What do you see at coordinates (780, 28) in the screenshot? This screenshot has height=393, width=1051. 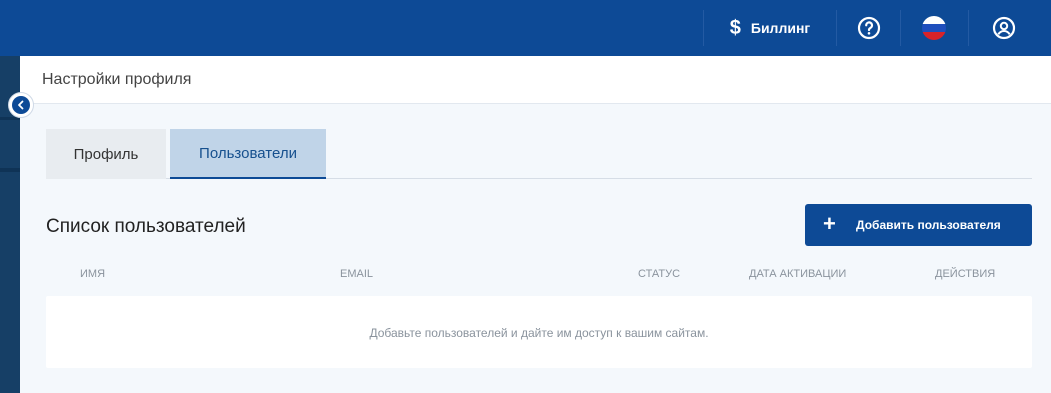 I see `billing-label: Биллинг` at bounding box center [780, 28].